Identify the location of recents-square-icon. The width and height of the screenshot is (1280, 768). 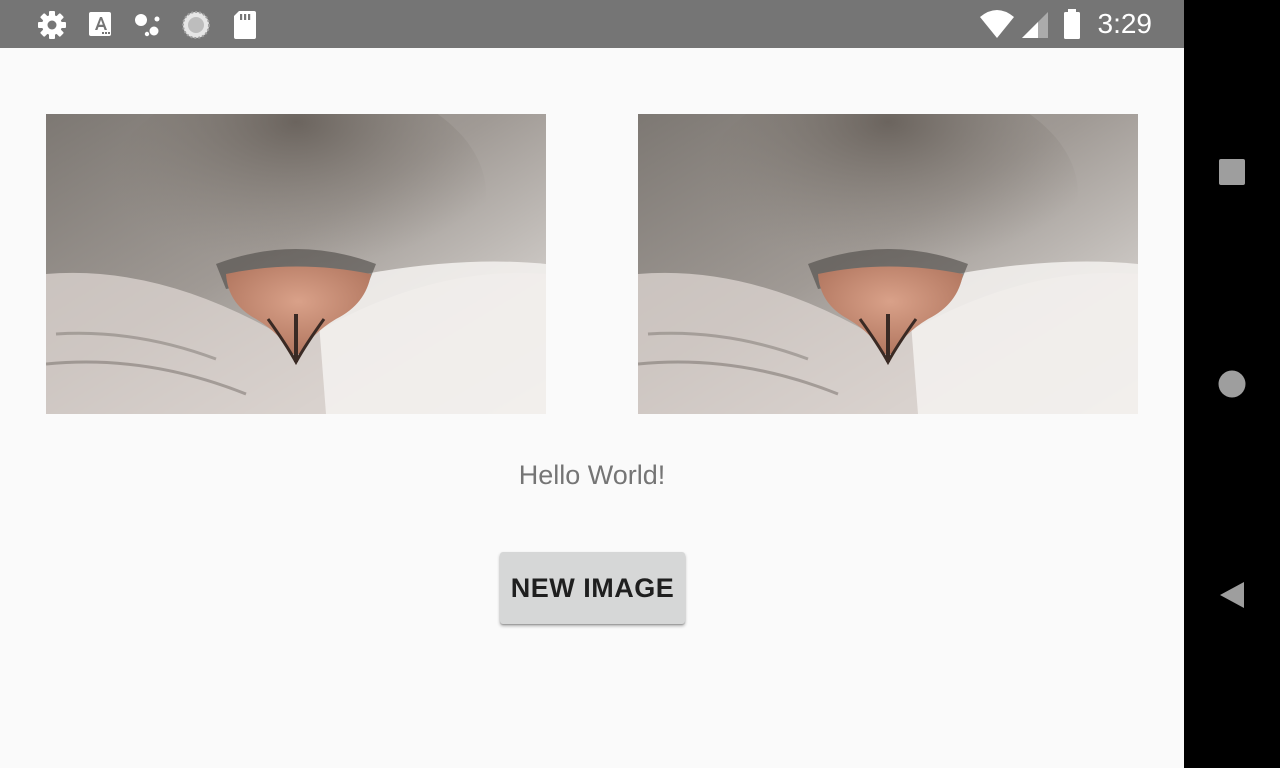
(1232, 172).